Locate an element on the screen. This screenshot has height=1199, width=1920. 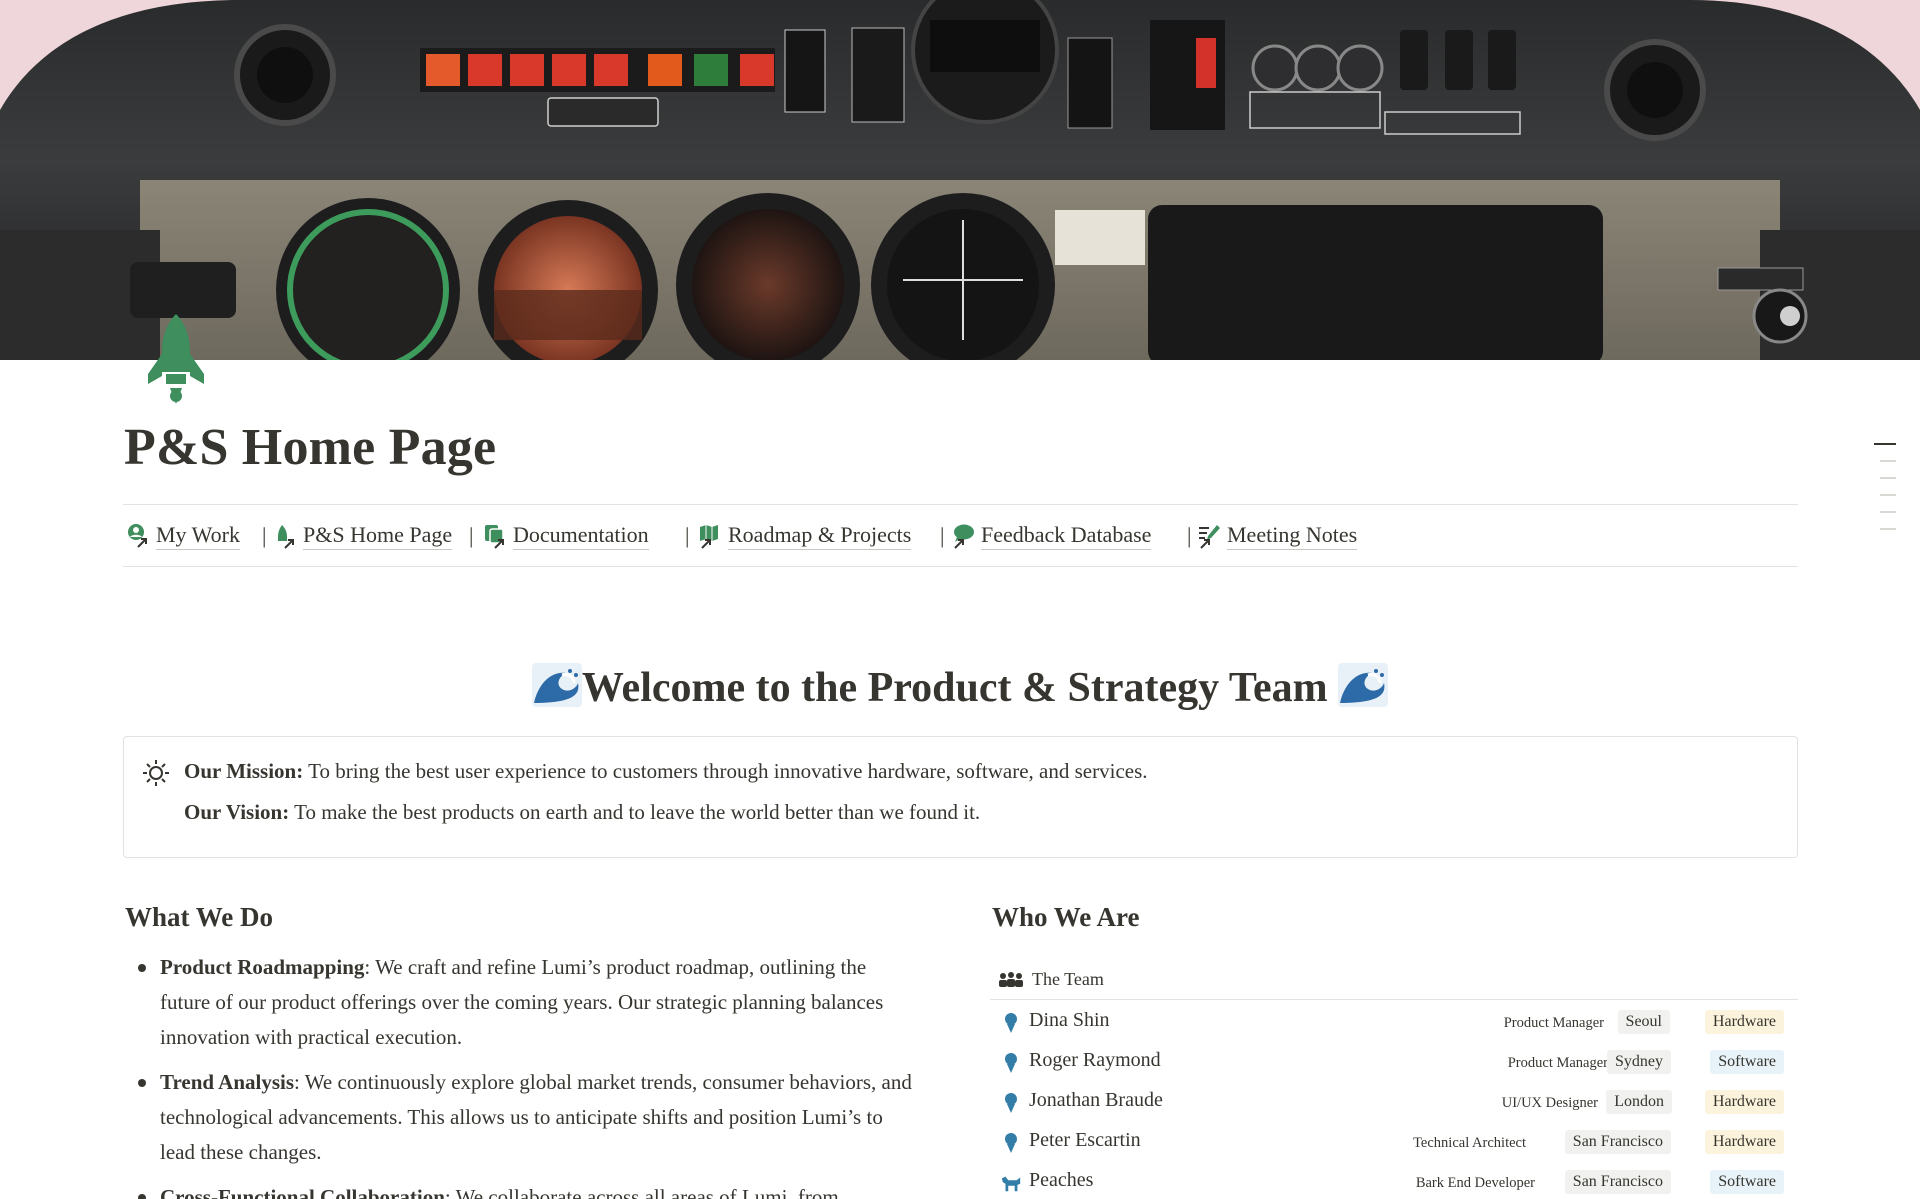
dog-icon is located at coordinates (1011, 1183).